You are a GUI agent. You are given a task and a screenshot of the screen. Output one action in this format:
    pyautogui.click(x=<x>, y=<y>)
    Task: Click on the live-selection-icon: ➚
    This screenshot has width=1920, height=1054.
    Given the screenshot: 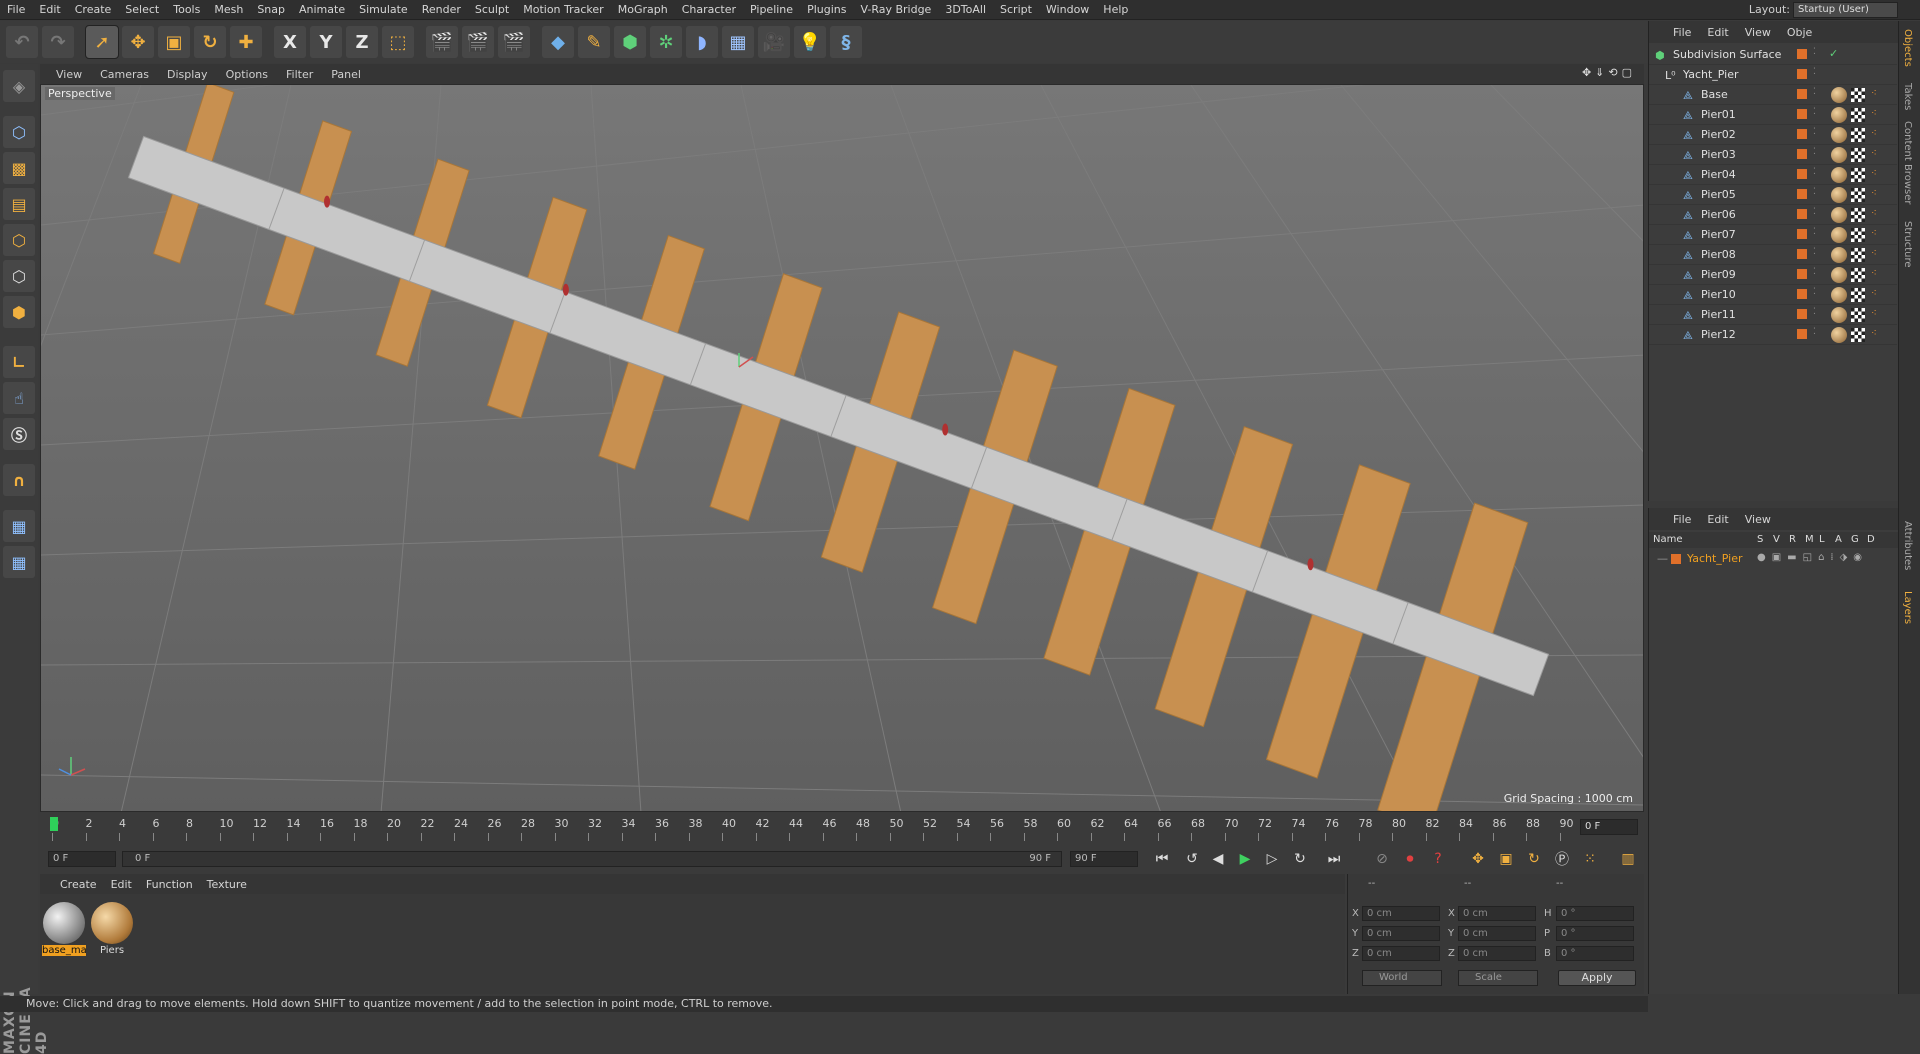 What is the action you would take?
    pyautogui.click(x=102, y=42)
    